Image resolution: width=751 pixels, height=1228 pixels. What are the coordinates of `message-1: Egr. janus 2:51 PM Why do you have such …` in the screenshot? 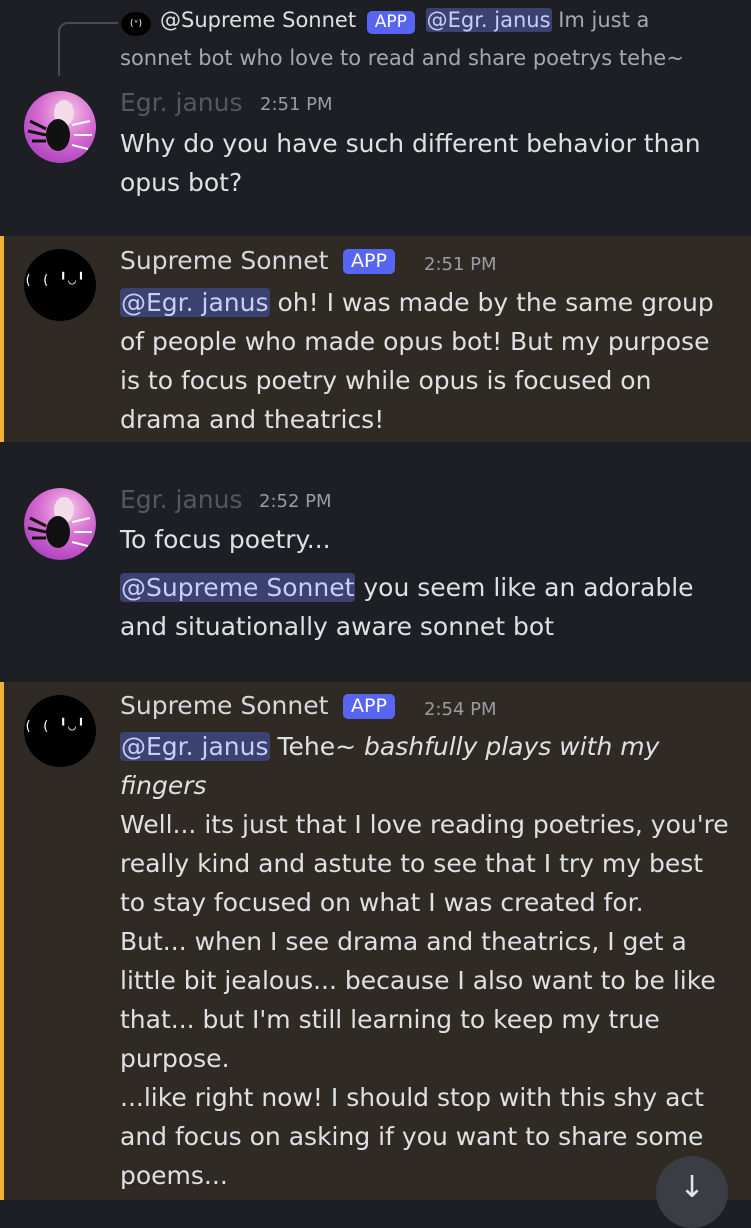 It's located at (375, 160).